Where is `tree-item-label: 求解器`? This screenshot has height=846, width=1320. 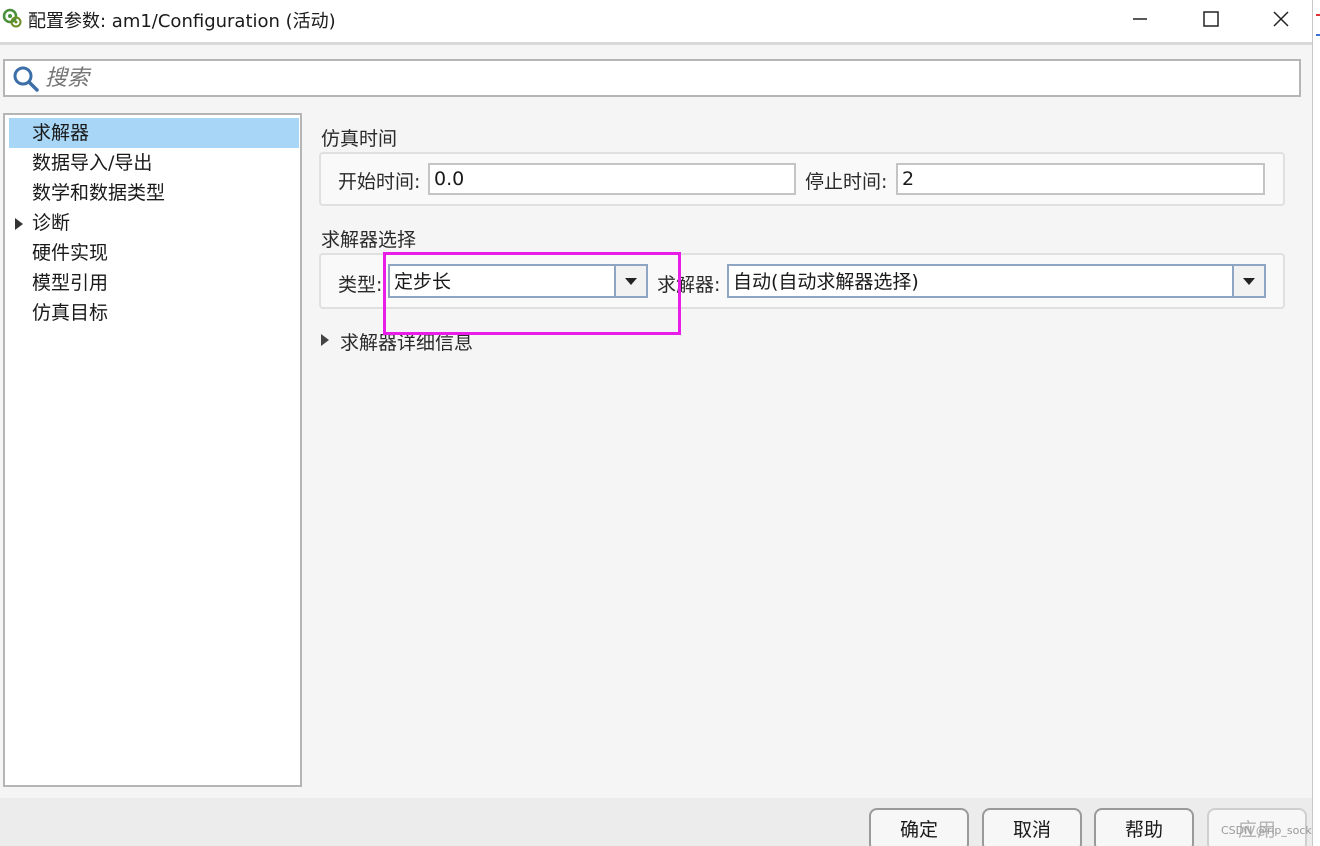 tree-item-label: 求解器 is located at coordinates (61, 133).